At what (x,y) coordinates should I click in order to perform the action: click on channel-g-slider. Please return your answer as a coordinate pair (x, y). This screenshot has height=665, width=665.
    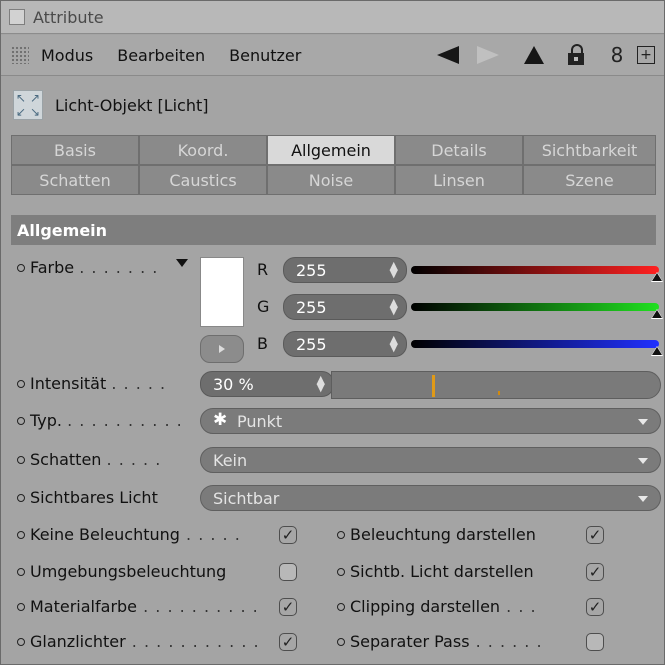
    Looking at the image, I should click on (535, 307).